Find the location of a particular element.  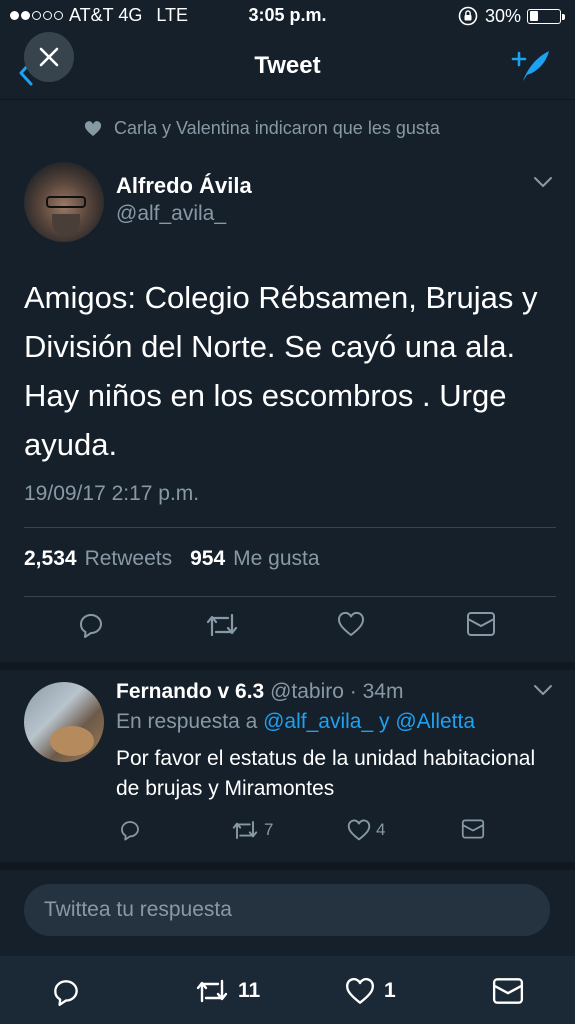

reply-composer is located at coordinates (287, 910).